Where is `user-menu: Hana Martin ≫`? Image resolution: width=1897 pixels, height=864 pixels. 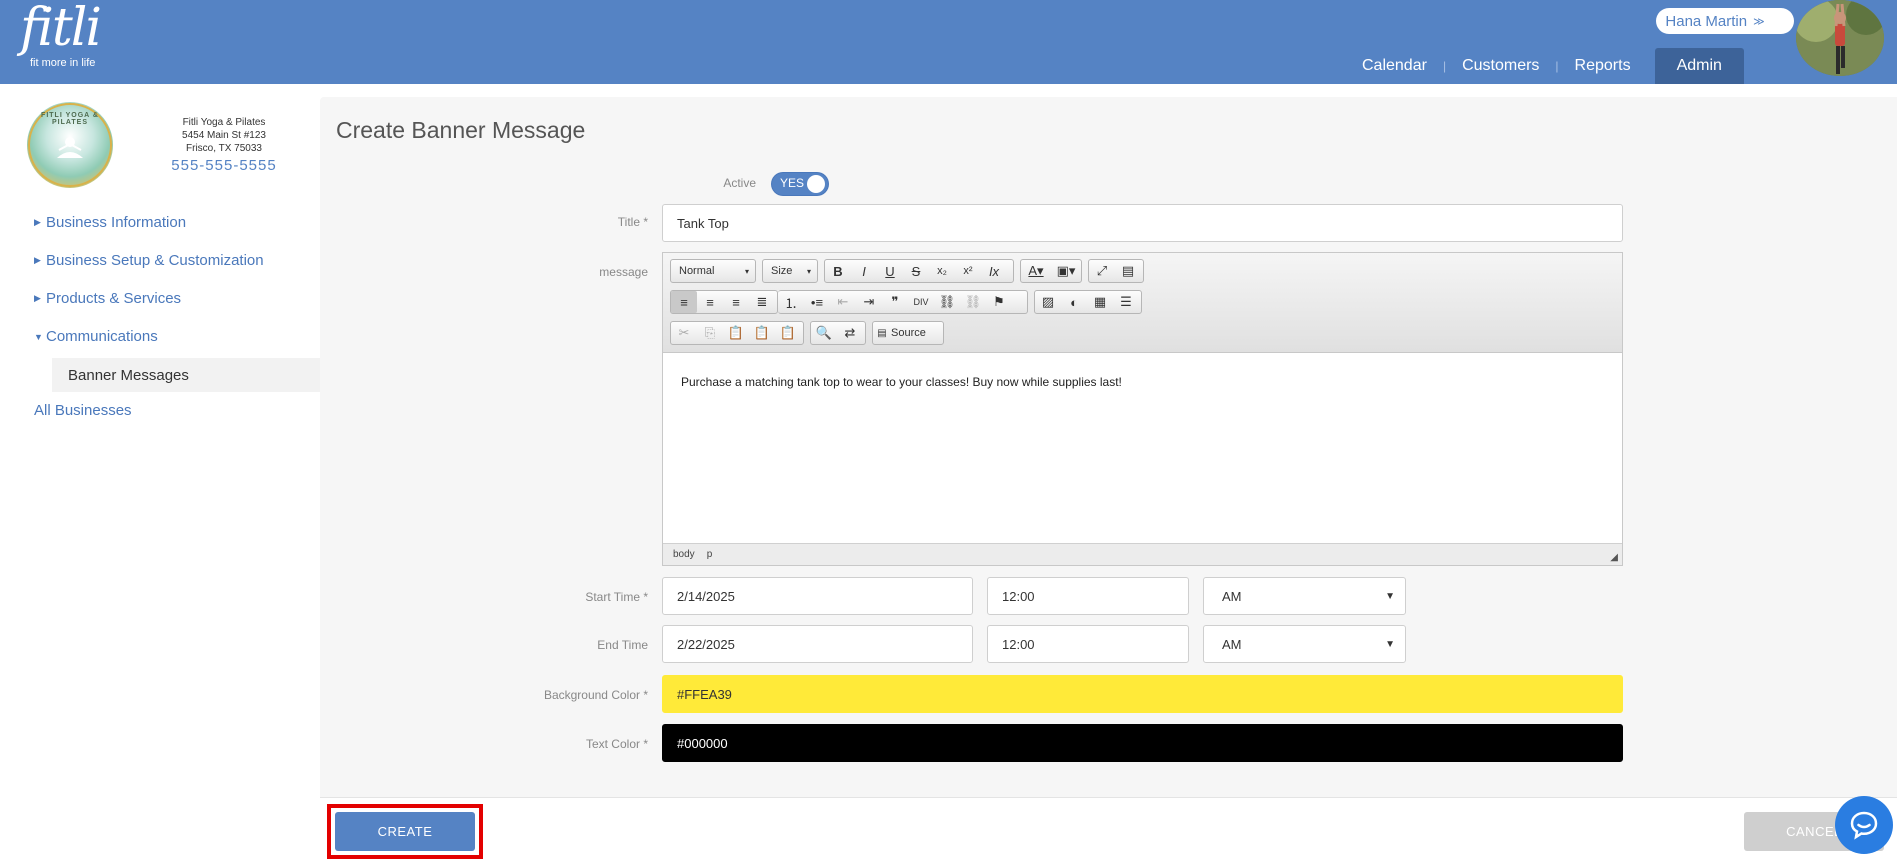
user-menu: Hana Martin ≫ is located at coordinates (1725, 21).